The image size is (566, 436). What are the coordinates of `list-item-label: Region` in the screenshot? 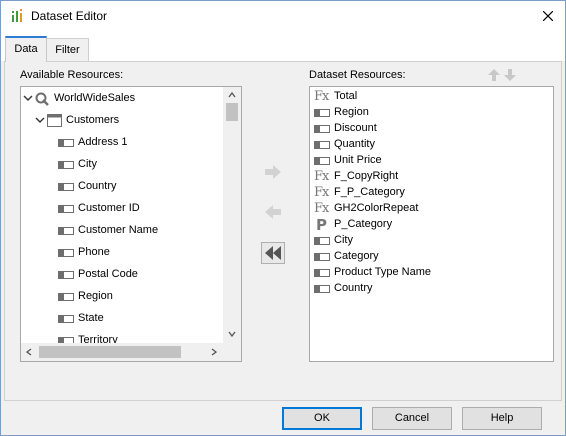 It's located at (351, 112).